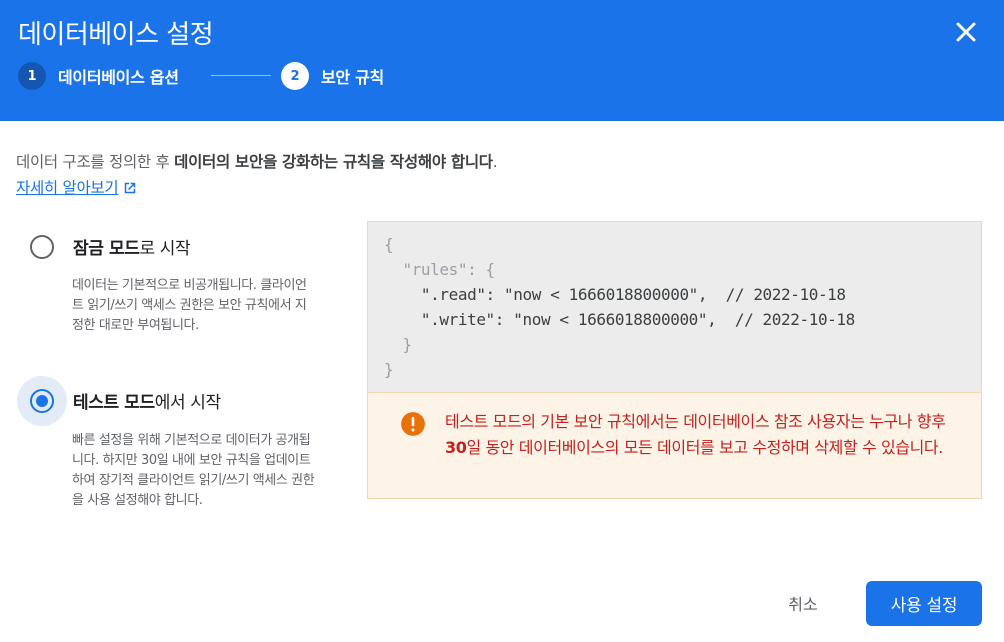 The image size is (1004, 642). I want to click on cancel-button: 취소, so click(803, 603).